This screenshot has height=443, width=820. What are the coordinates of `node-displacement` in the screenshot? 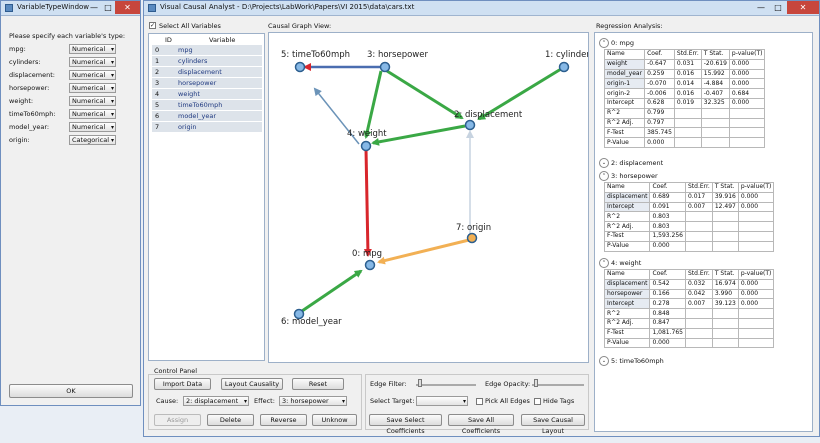 It's located at (470, 125).